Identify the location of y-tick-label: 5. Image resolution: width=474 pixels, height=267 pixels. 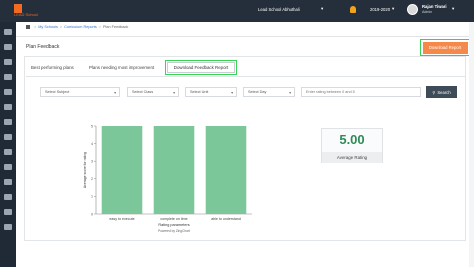
(92, 126).